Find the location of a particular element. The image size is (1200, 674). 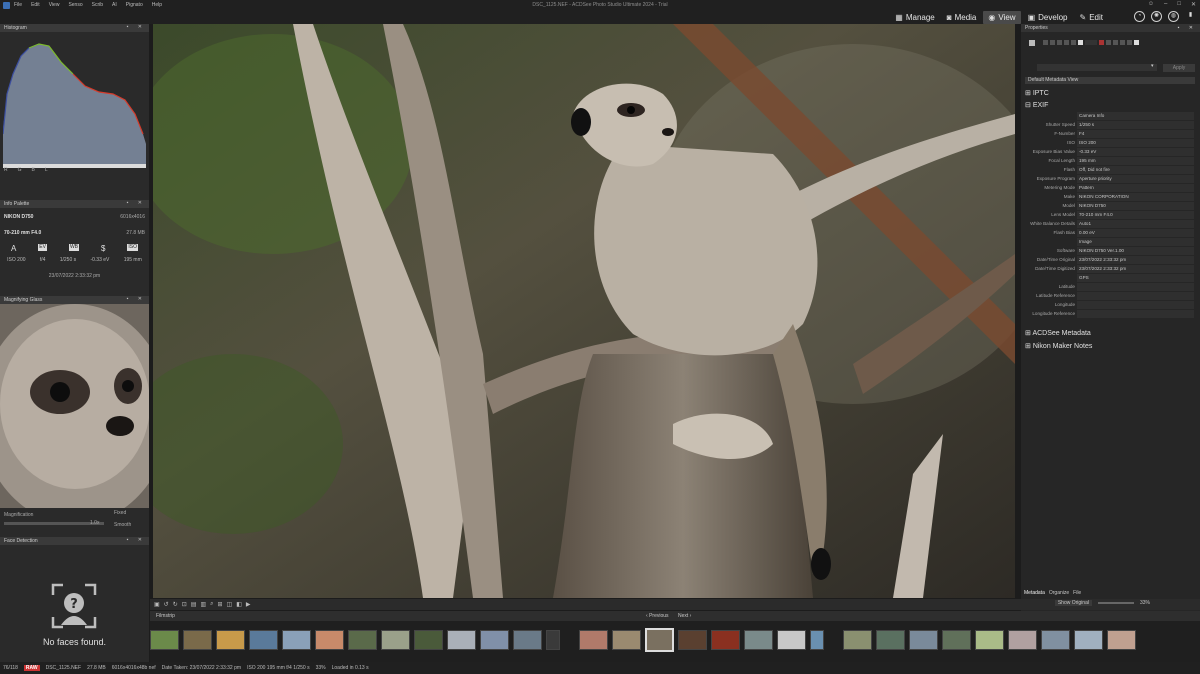

exif-value: 1/250 s is located at coordinates (1135, 124).